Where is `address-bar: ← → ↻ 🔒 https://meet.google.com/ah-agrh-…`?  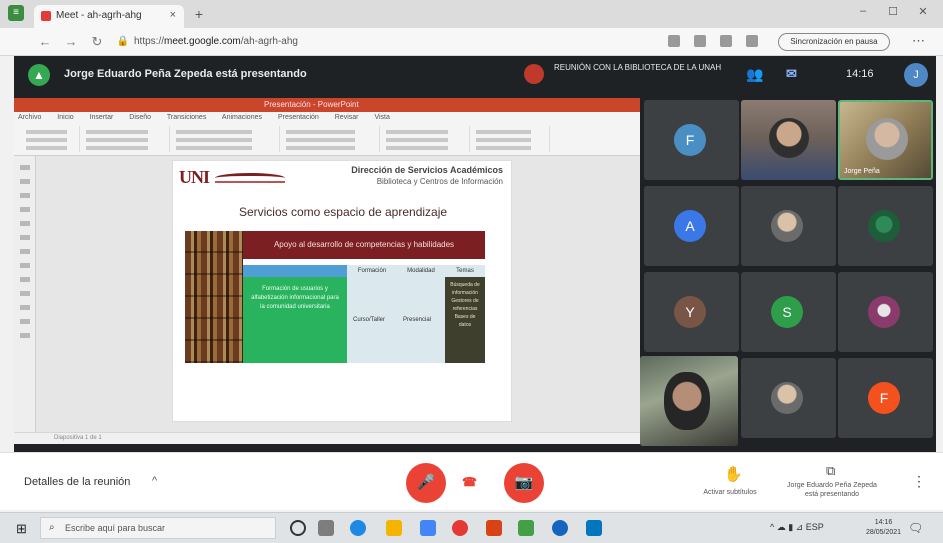 address-bar: ← → ↻ 🔒 https://meet.google.com/ah-agrh-… is located at coordinates (471, 42).